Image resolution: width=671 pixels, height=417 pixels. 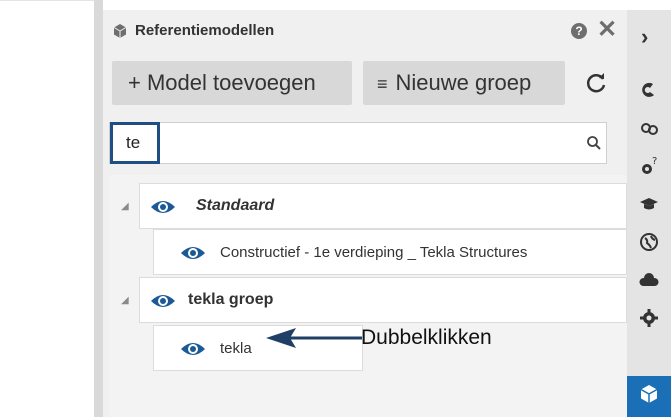 I want to click on tree-group-row: ◢ Standaard, so click(x=368, y=206).